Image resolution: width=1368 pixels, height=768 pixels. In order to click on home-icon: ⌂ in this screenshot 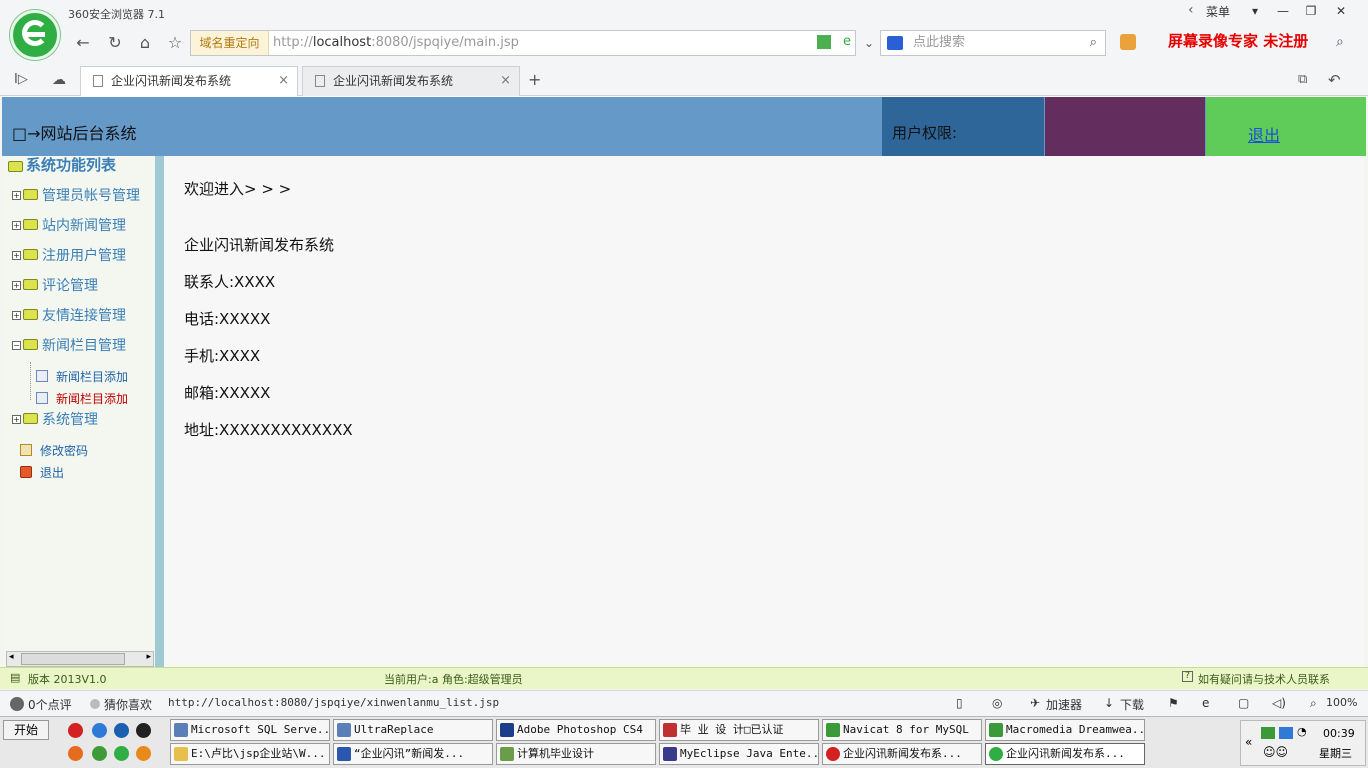, I will do `click(145, 43)`.